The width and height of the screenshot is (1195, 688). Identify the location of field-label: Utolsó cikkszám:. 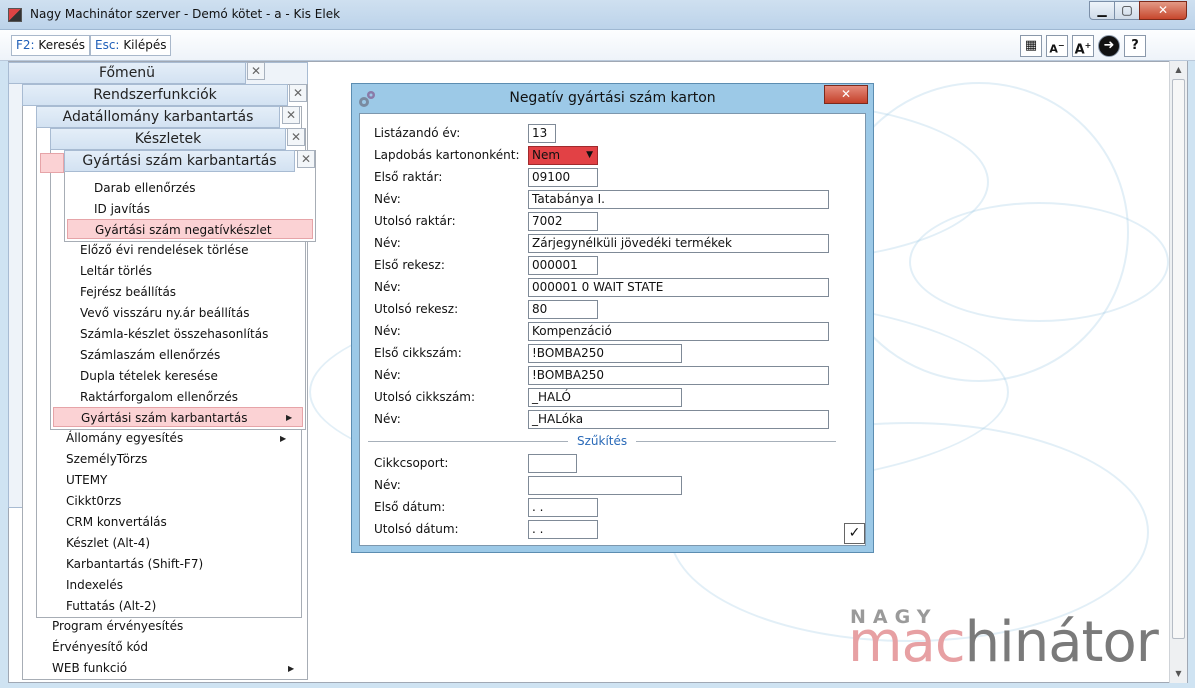
(425, 397).